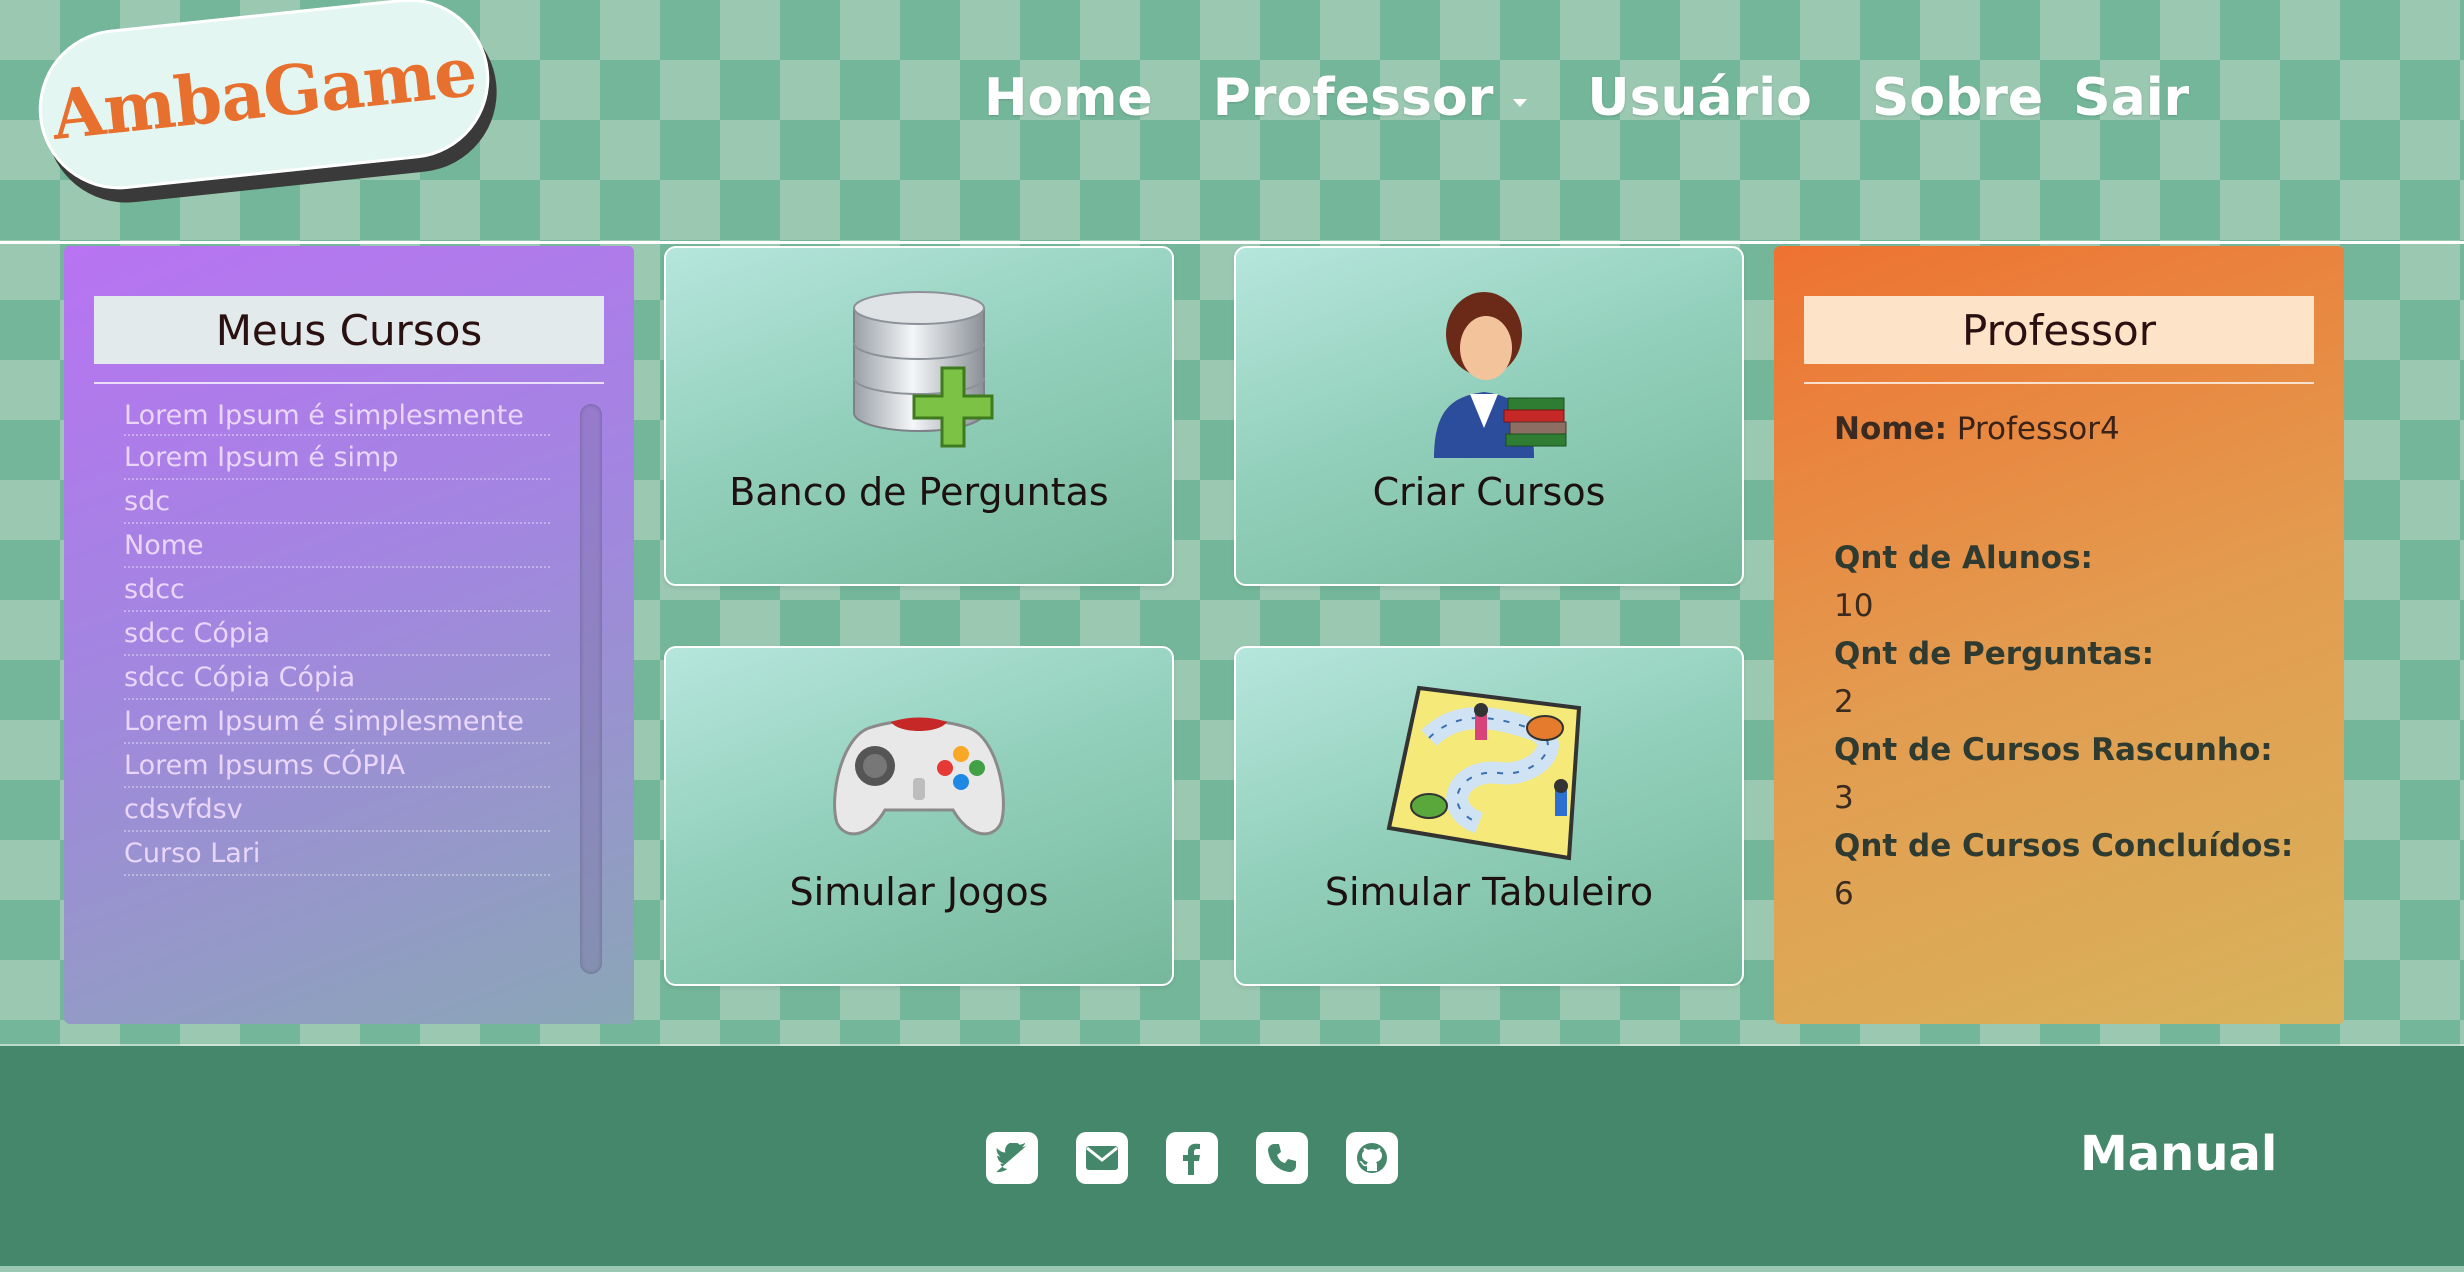 The image size is (2464, 1272). What do you see at coordinates (1489, 492) in the screenshot?
I see `card-label: Criar Cursos` at bounding box center [1489, 492].